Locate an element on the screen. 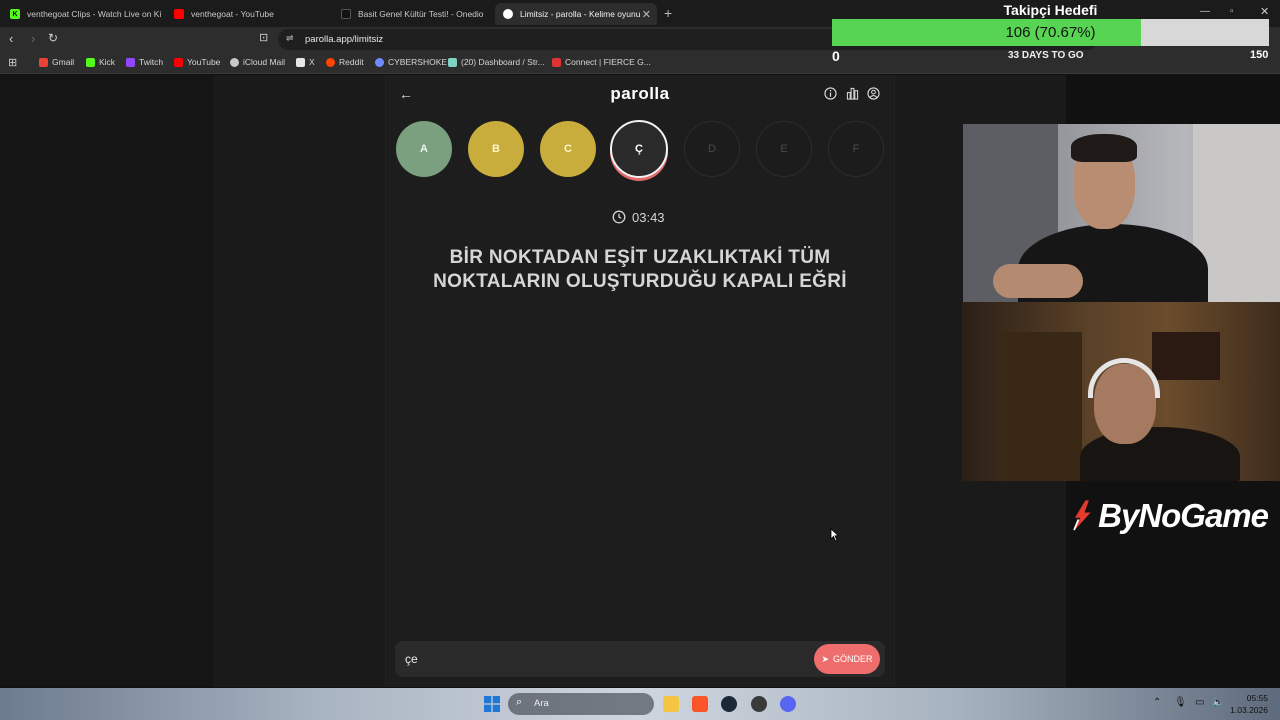 The image size is (1280, 720). profile-icon is located at coordinates (873, 93).